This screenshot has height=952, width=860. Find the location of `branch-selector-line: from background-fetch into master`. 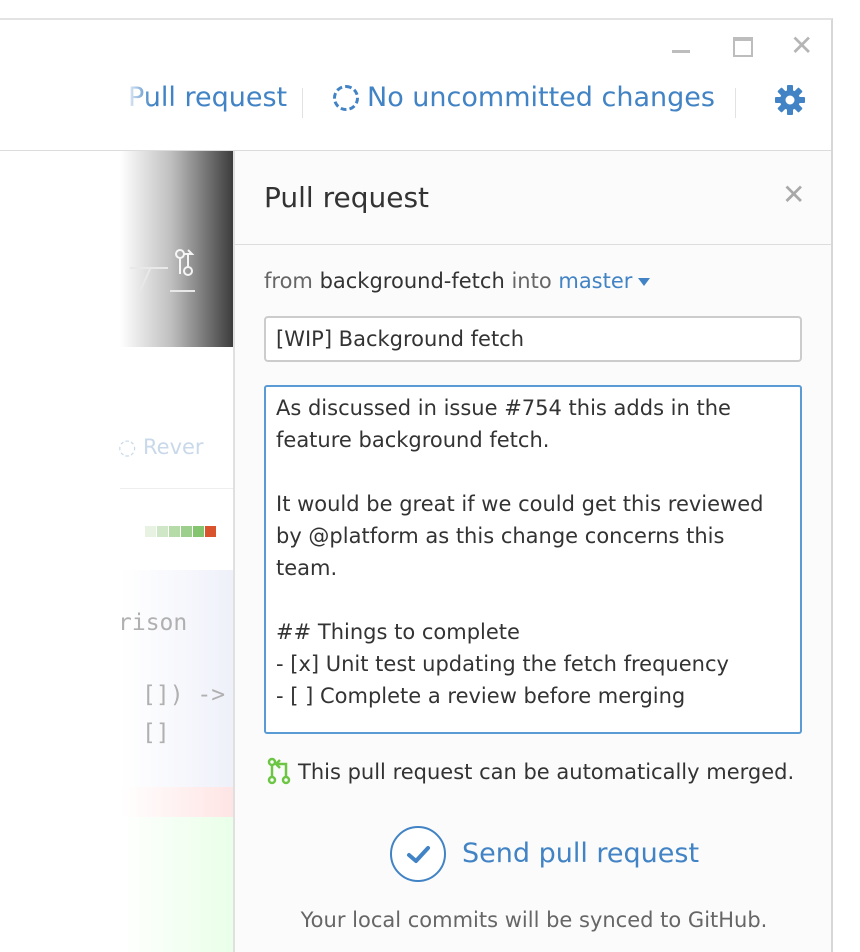

branch-selector-line: from background-fetch into master is located at coordinates (457, 281).